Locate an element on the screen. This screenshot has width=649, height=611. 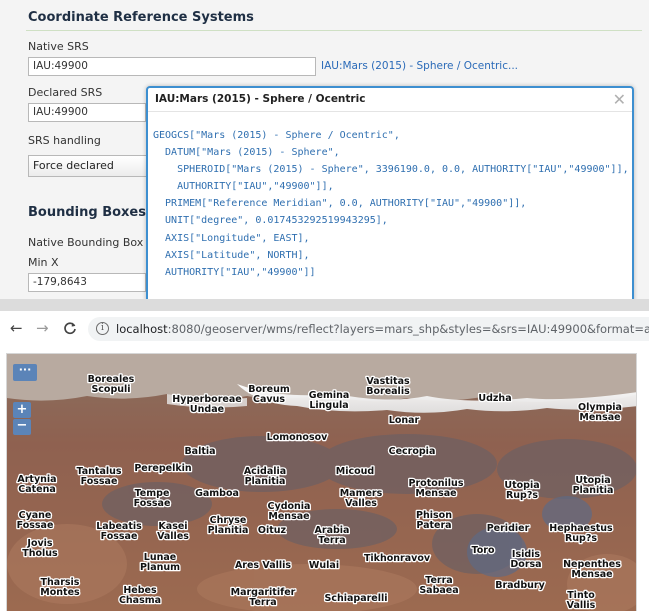
declared-srs-label: Declared SRS is located at coordinates (65, 92).